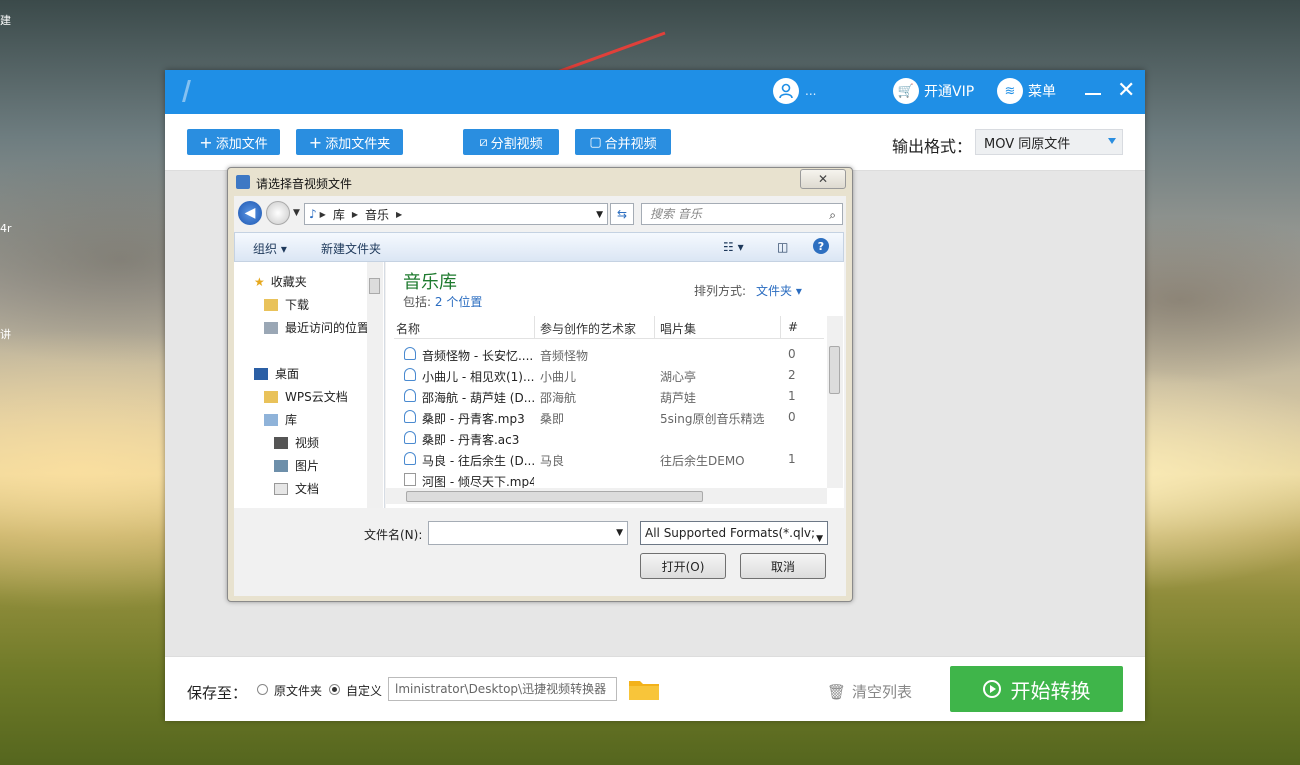 The image size is (1300, 765). I want to click on breadcrumb-music: 音乐, so click(377, 214).